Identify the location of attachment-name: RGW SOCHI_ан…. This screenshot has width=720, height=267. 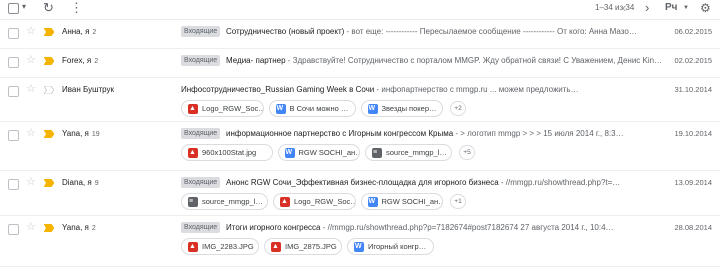
(412, 201).